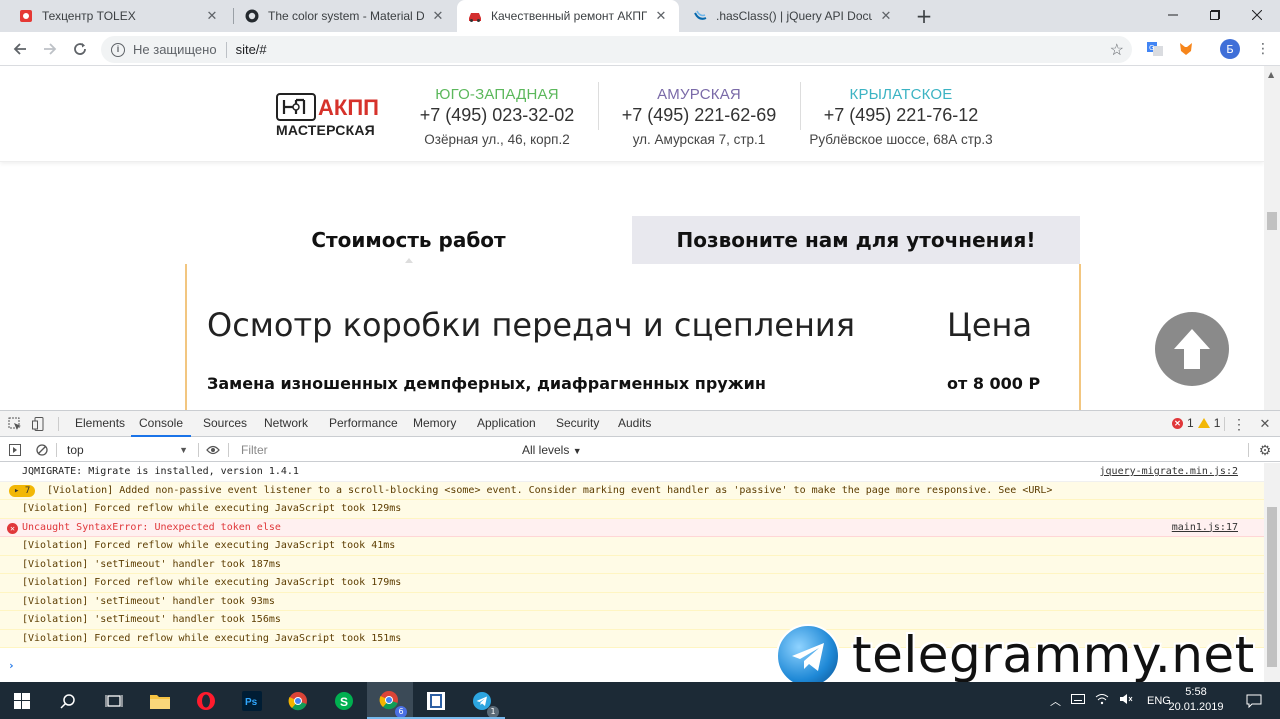 This screenshot has height=719, width=1280. Describe the element at coordinates (1205, 528) in the screenshot. I see `message-source-link: main1.js:17` at that location.